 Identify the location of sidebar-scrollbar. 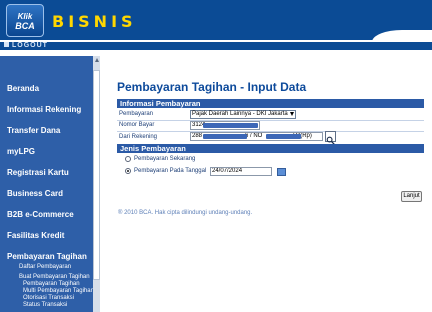
(96, 184).